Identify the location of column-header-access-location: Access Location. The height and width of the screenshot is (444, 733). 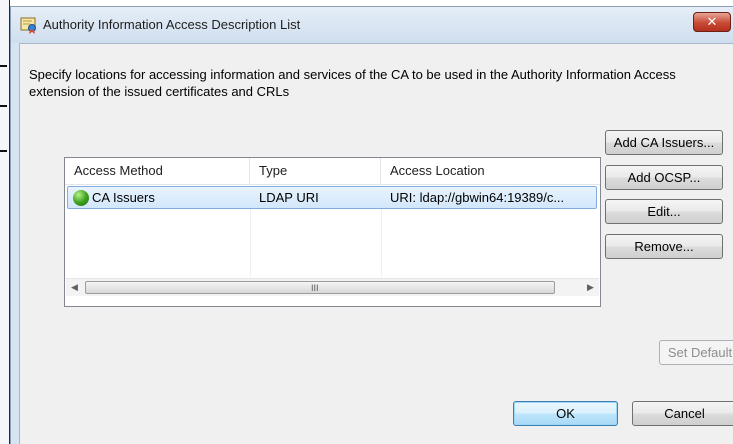
(490, 171).